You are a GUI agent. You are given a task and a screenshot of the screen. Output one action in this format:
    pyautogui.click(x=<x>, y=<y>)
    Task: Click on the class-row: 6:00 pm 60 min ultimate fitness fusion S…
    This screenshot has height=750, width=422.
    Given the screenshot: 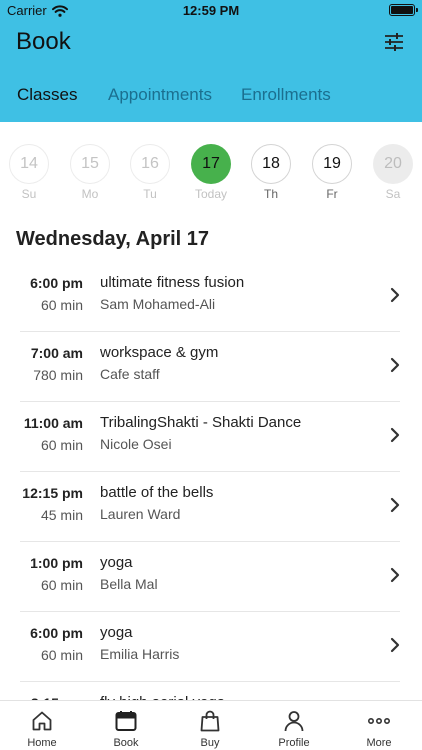 What is the action you would take?
    pyautogui.click(x=211, y=297)
    